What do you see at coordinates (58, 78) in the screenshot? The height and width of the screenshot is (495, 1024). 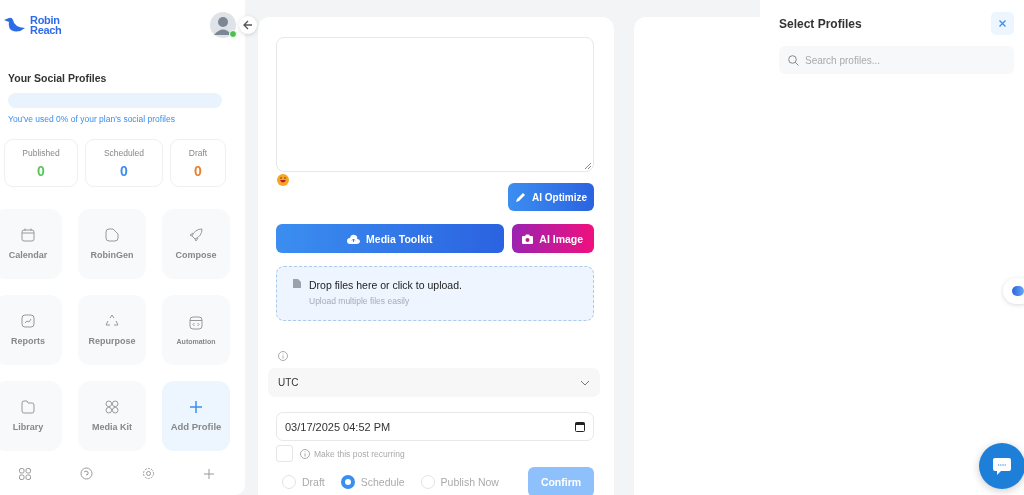 I see `section-title: Your Social Profiles` at bounding box center [58, 78].